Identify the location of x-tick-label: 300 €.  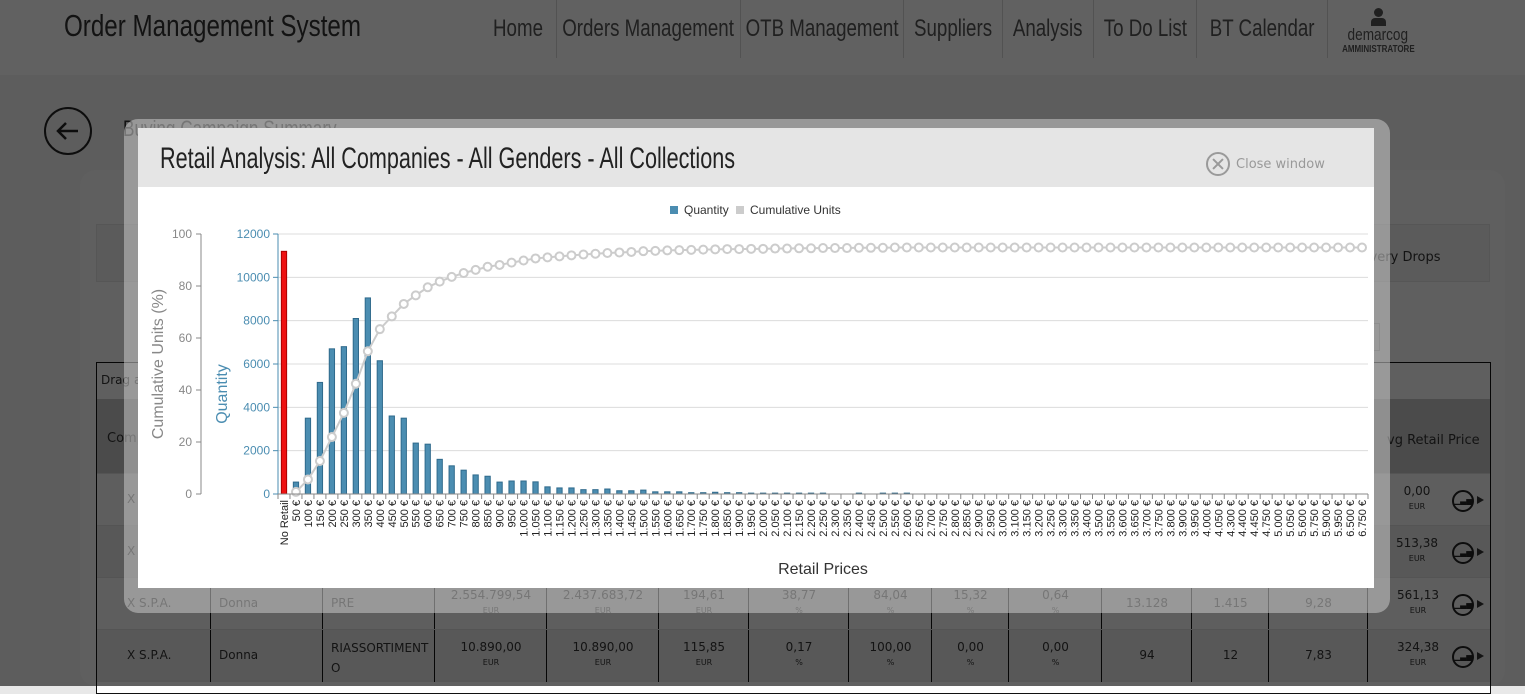
(357, 514).